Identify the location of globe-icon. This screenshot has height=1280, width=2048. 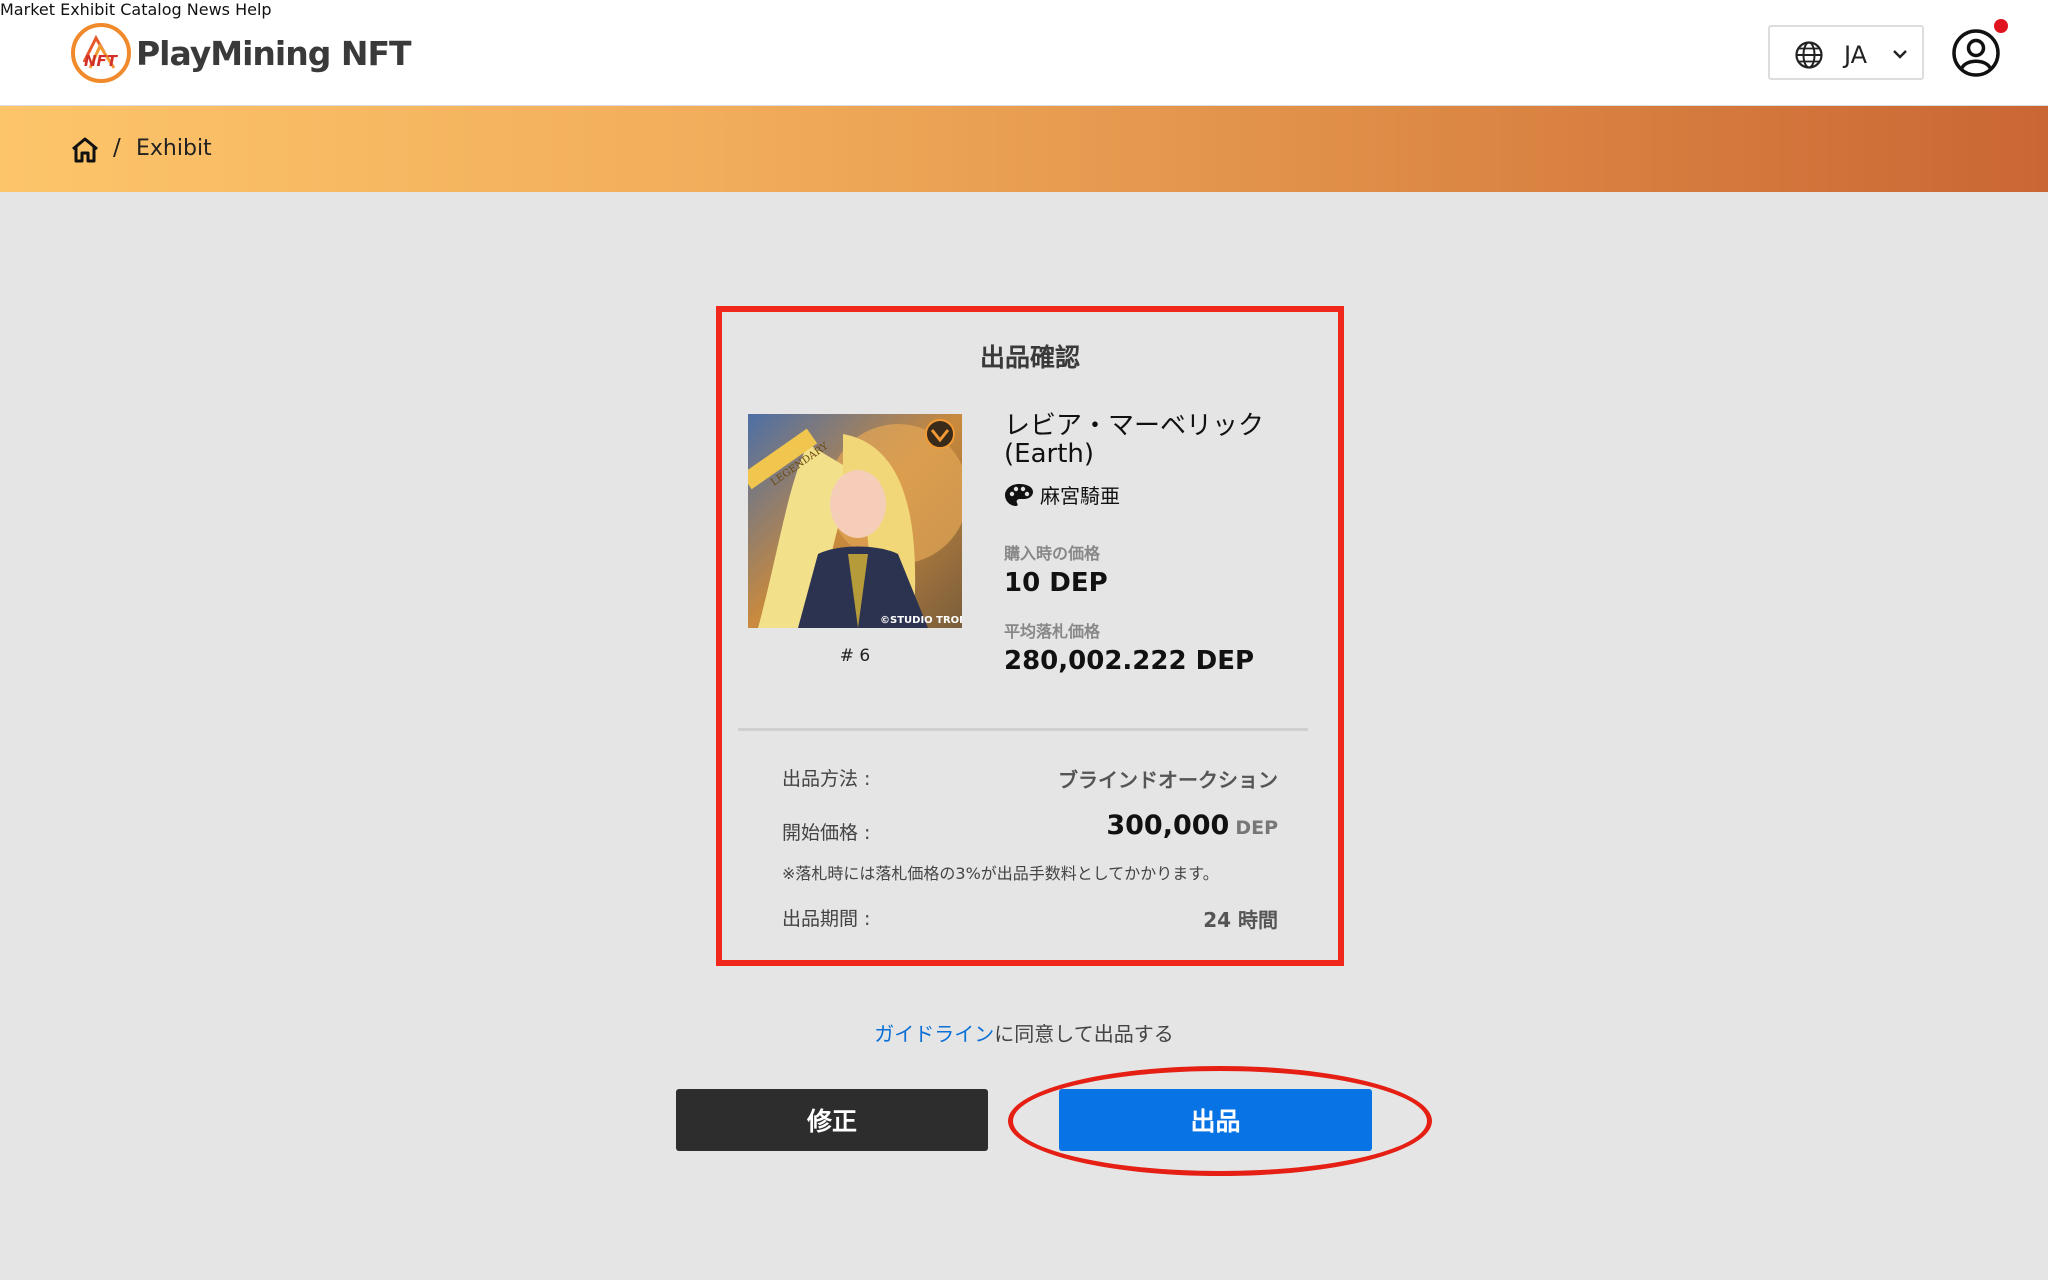
(1809, 55).